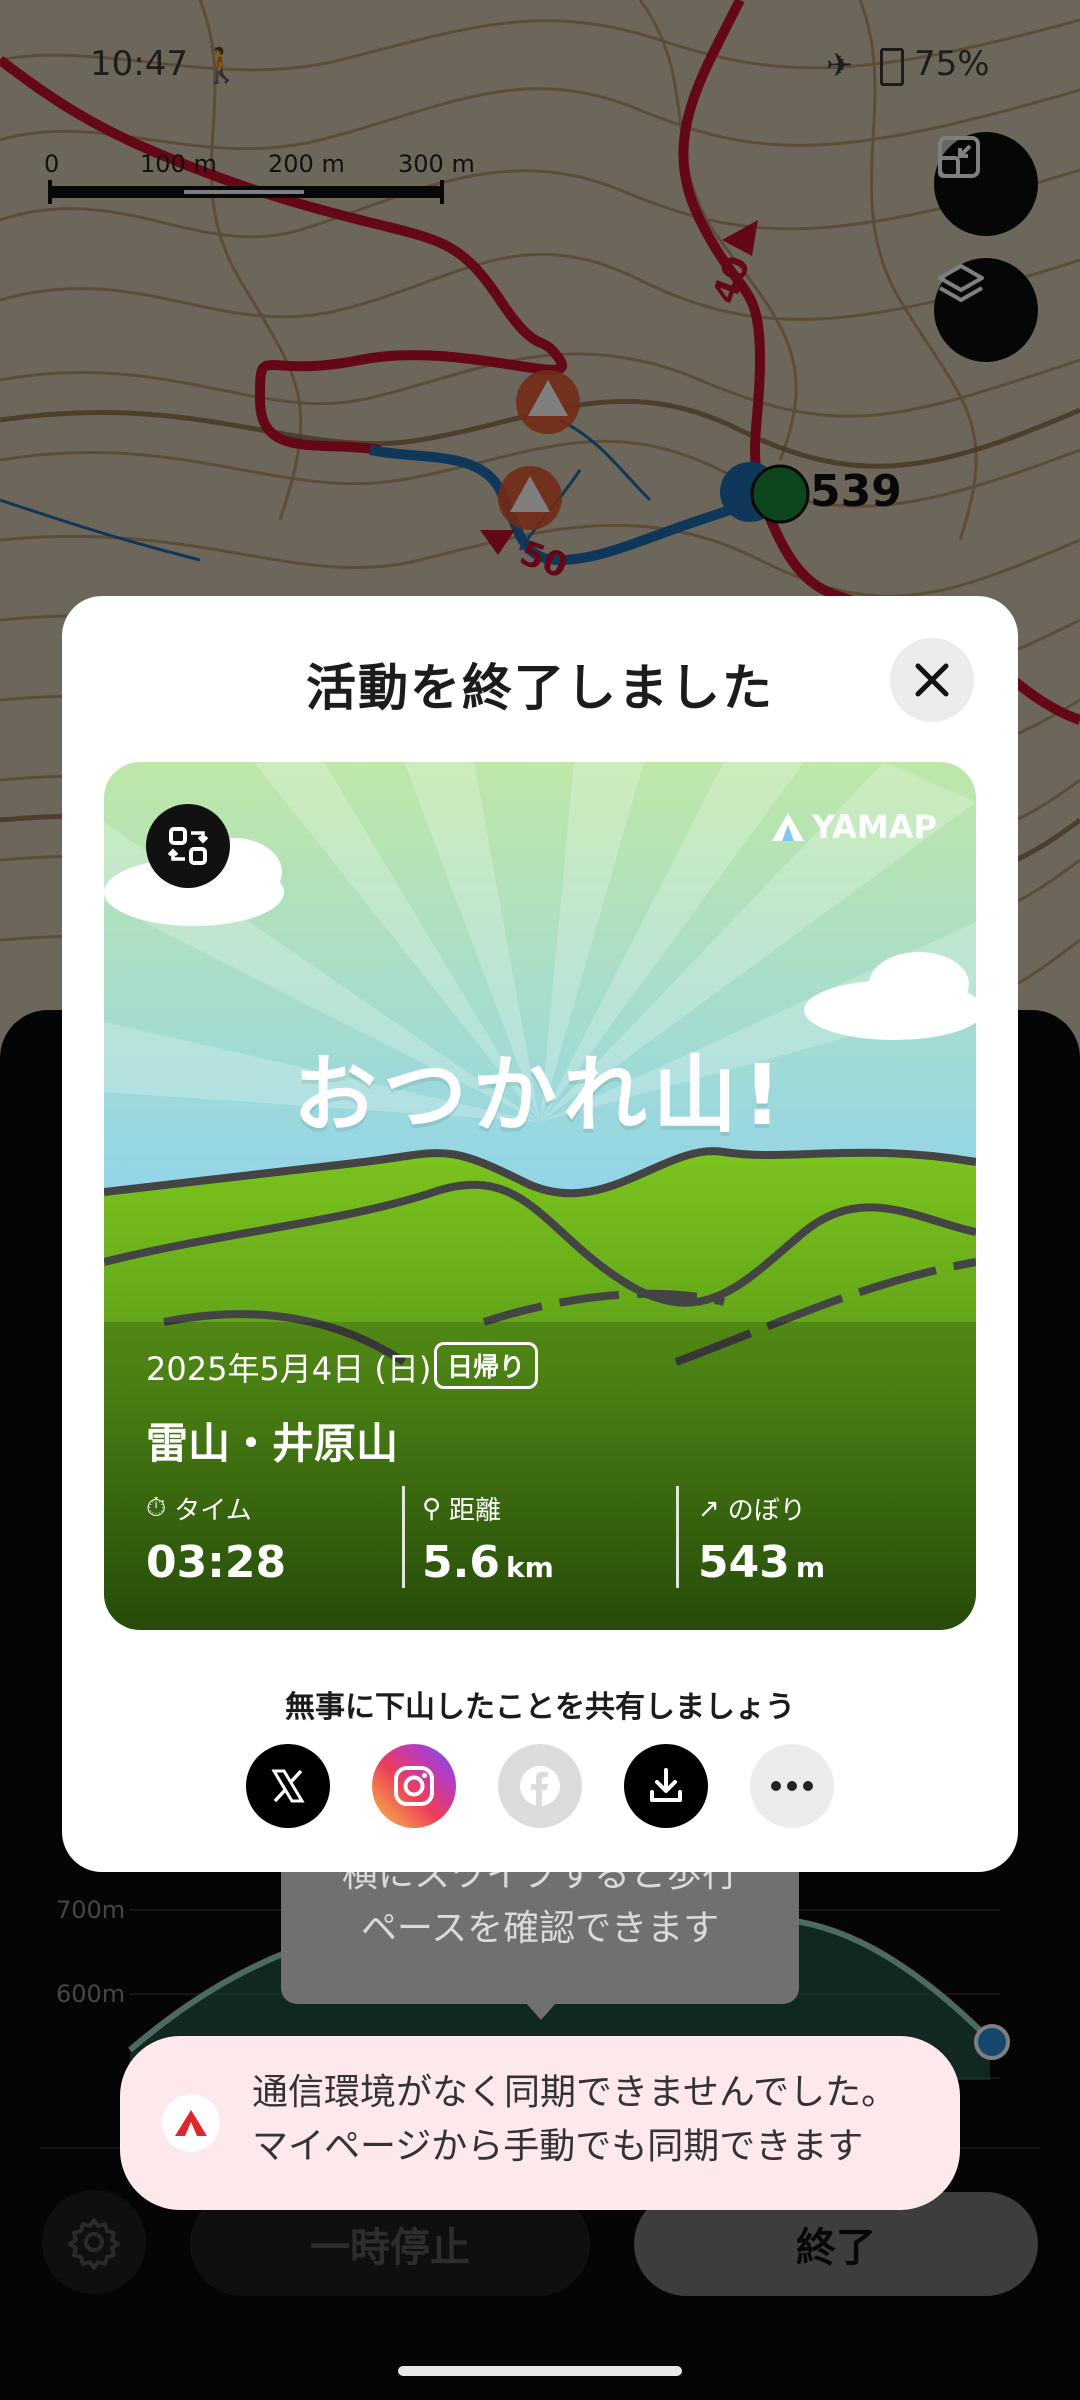  Describe the element at coordinates (529, 1567) in the screenshot. I see `distance-unit: km` at that location.